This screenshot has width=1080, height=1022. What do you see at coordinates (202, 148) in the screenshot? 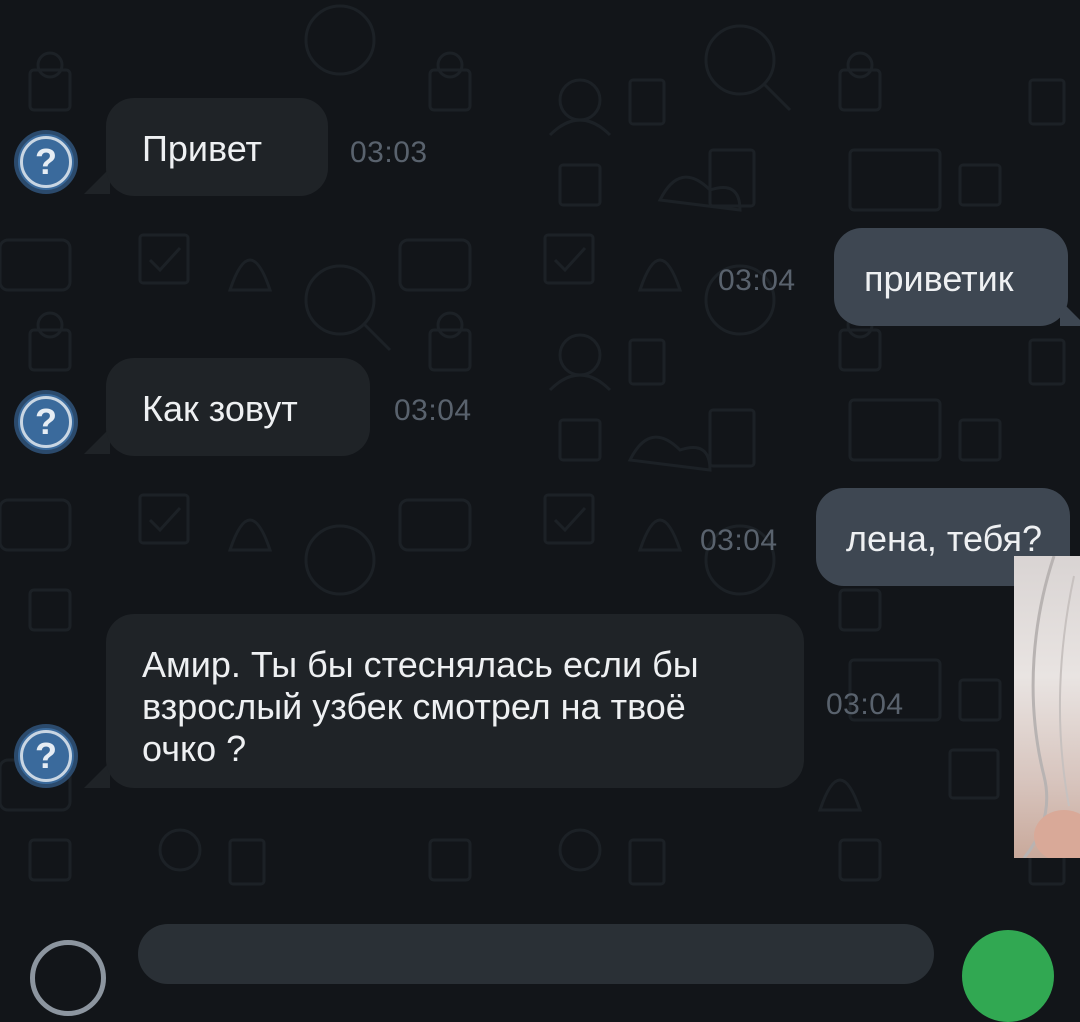
I see `message-text: Привет` at bounding box center [202, 148].